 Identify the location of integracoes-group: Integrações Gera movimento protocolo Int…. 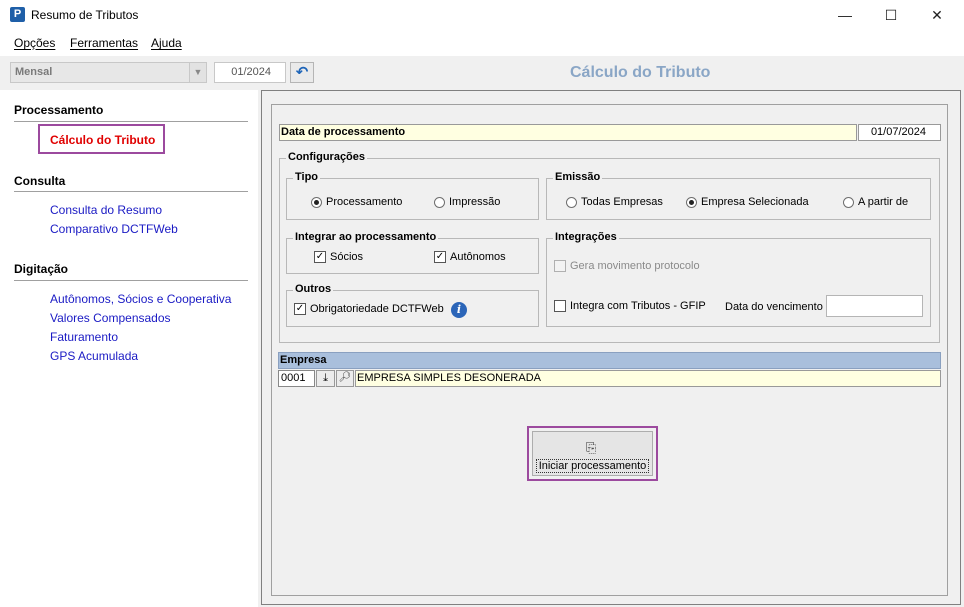
(738, 279).